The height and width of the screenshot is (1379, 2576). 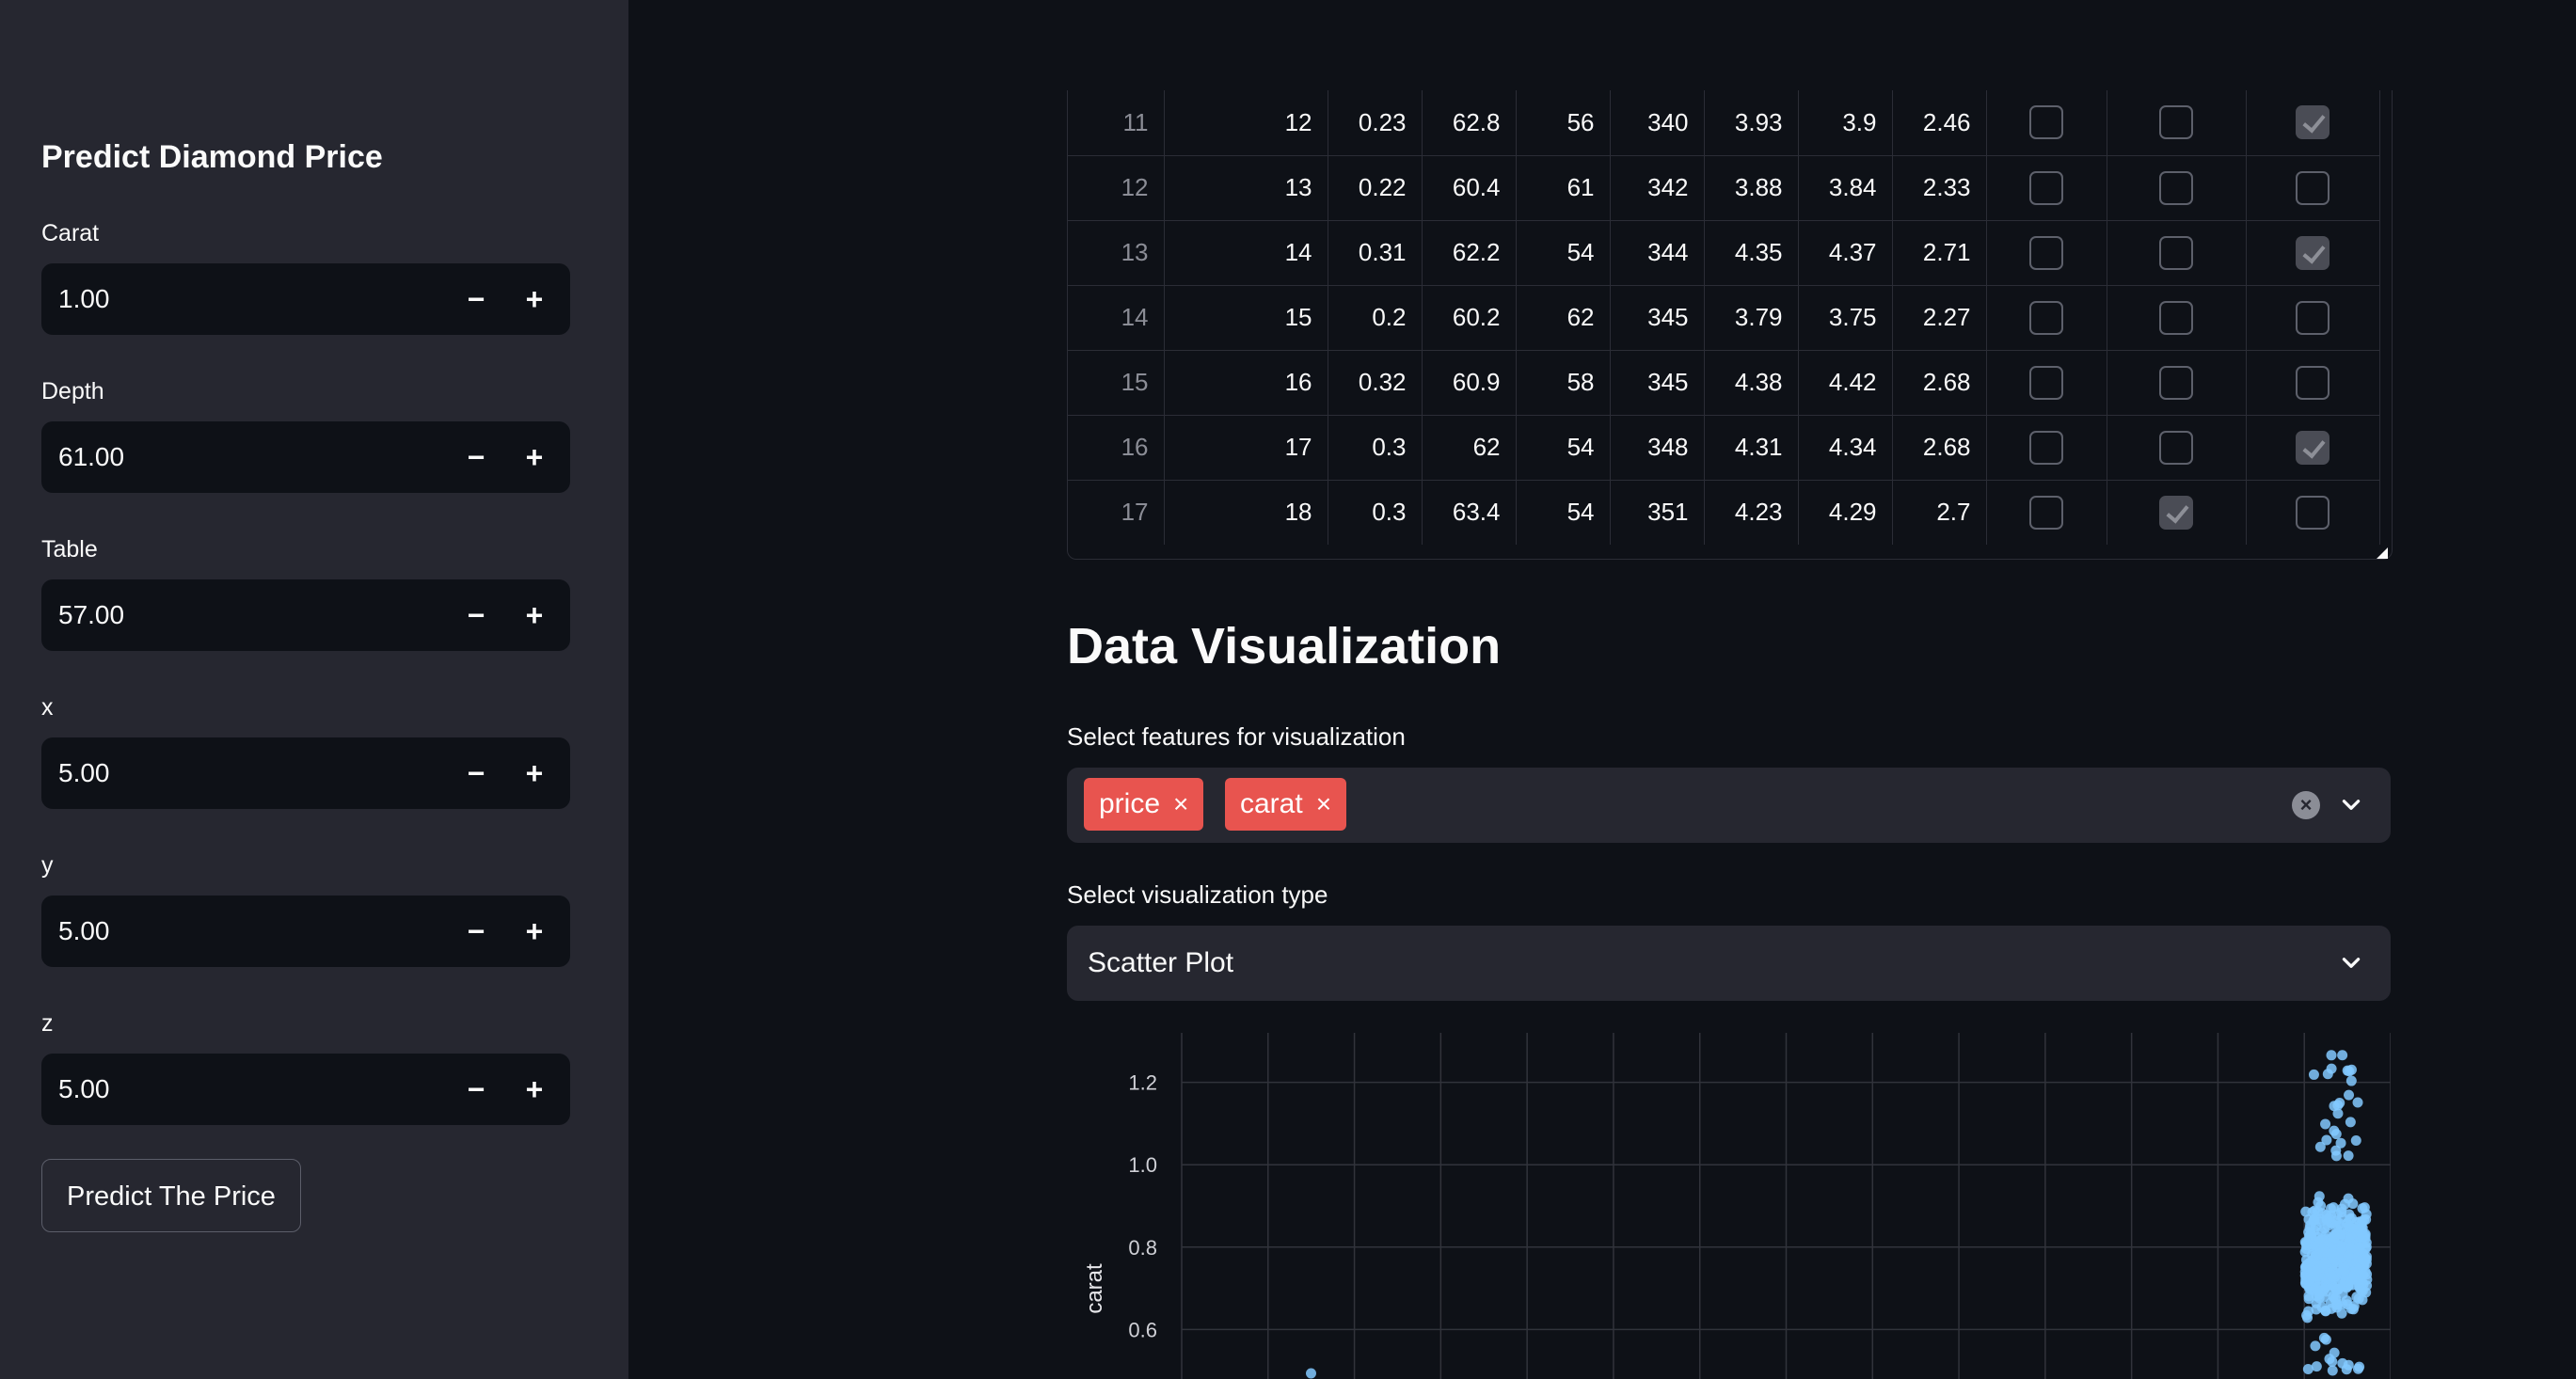 I want to click on table-cell: 14, so click(x=1246, y=253).